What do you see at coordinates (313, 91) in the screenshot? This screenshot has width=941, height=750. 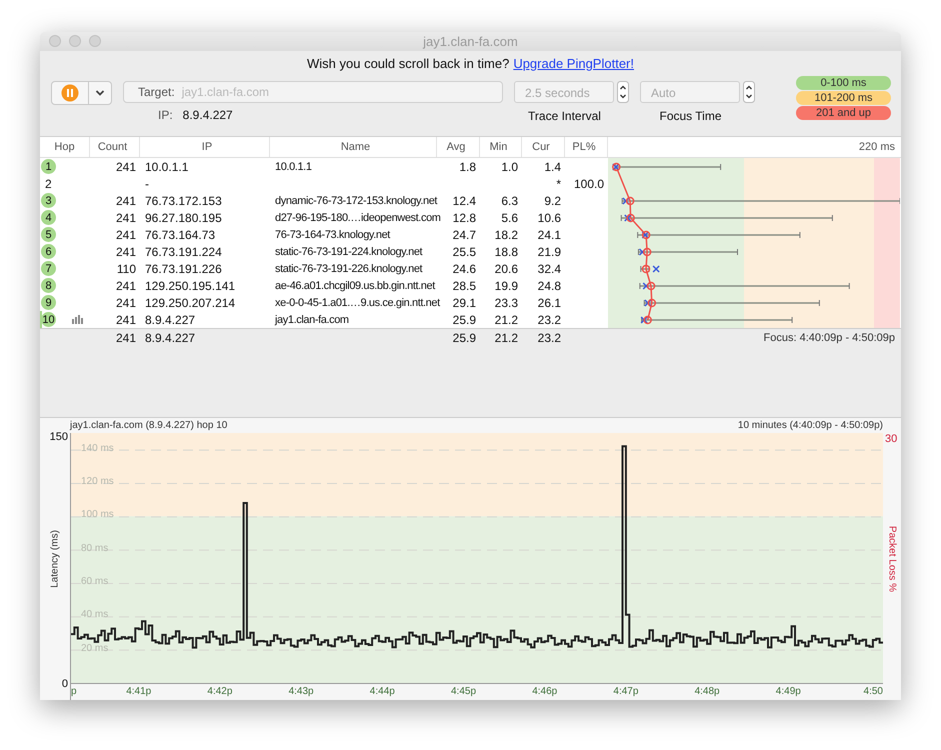 I see `target-field: Target: jay1.clan-fa.com` at bounding box center [313, 91].